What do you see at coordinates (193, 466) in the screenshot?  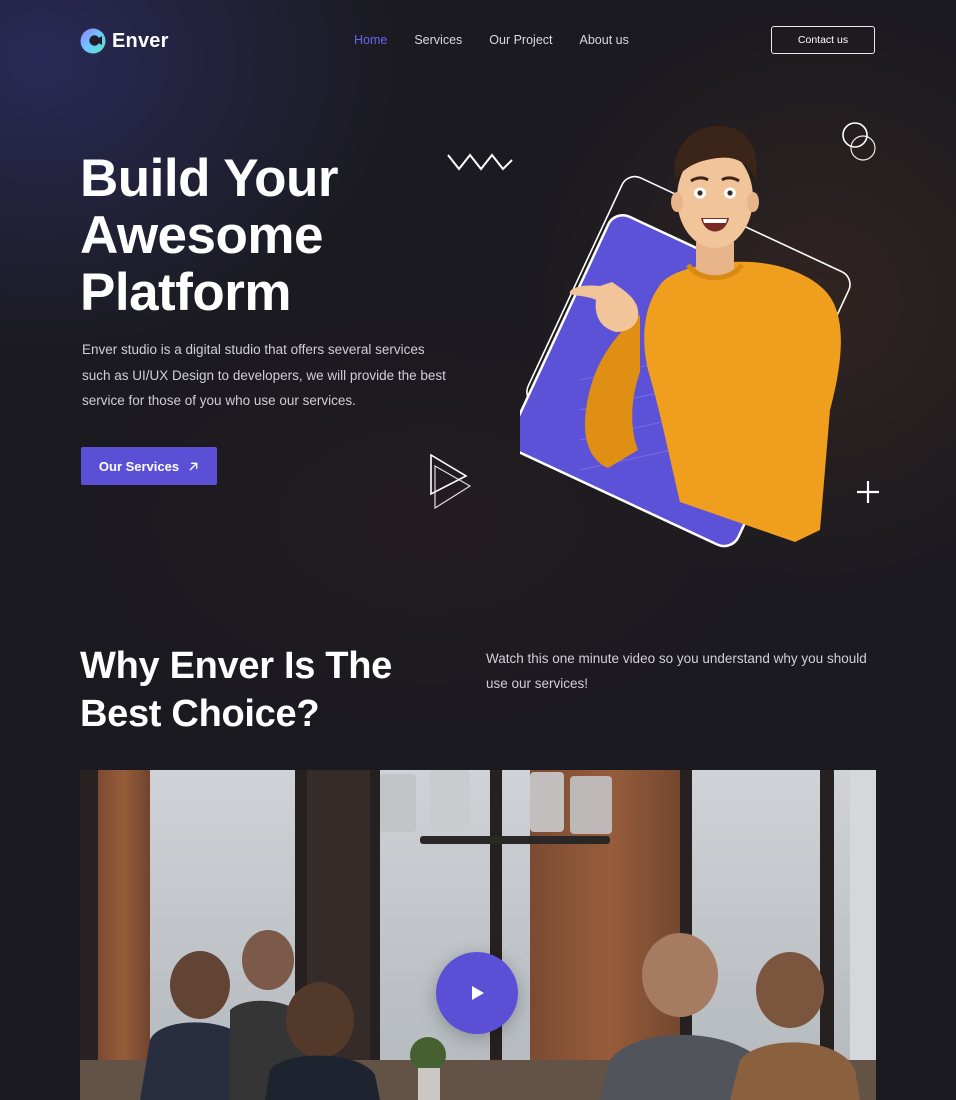 I see `arrow-up-right-icon` at bounding box center [193, 466].